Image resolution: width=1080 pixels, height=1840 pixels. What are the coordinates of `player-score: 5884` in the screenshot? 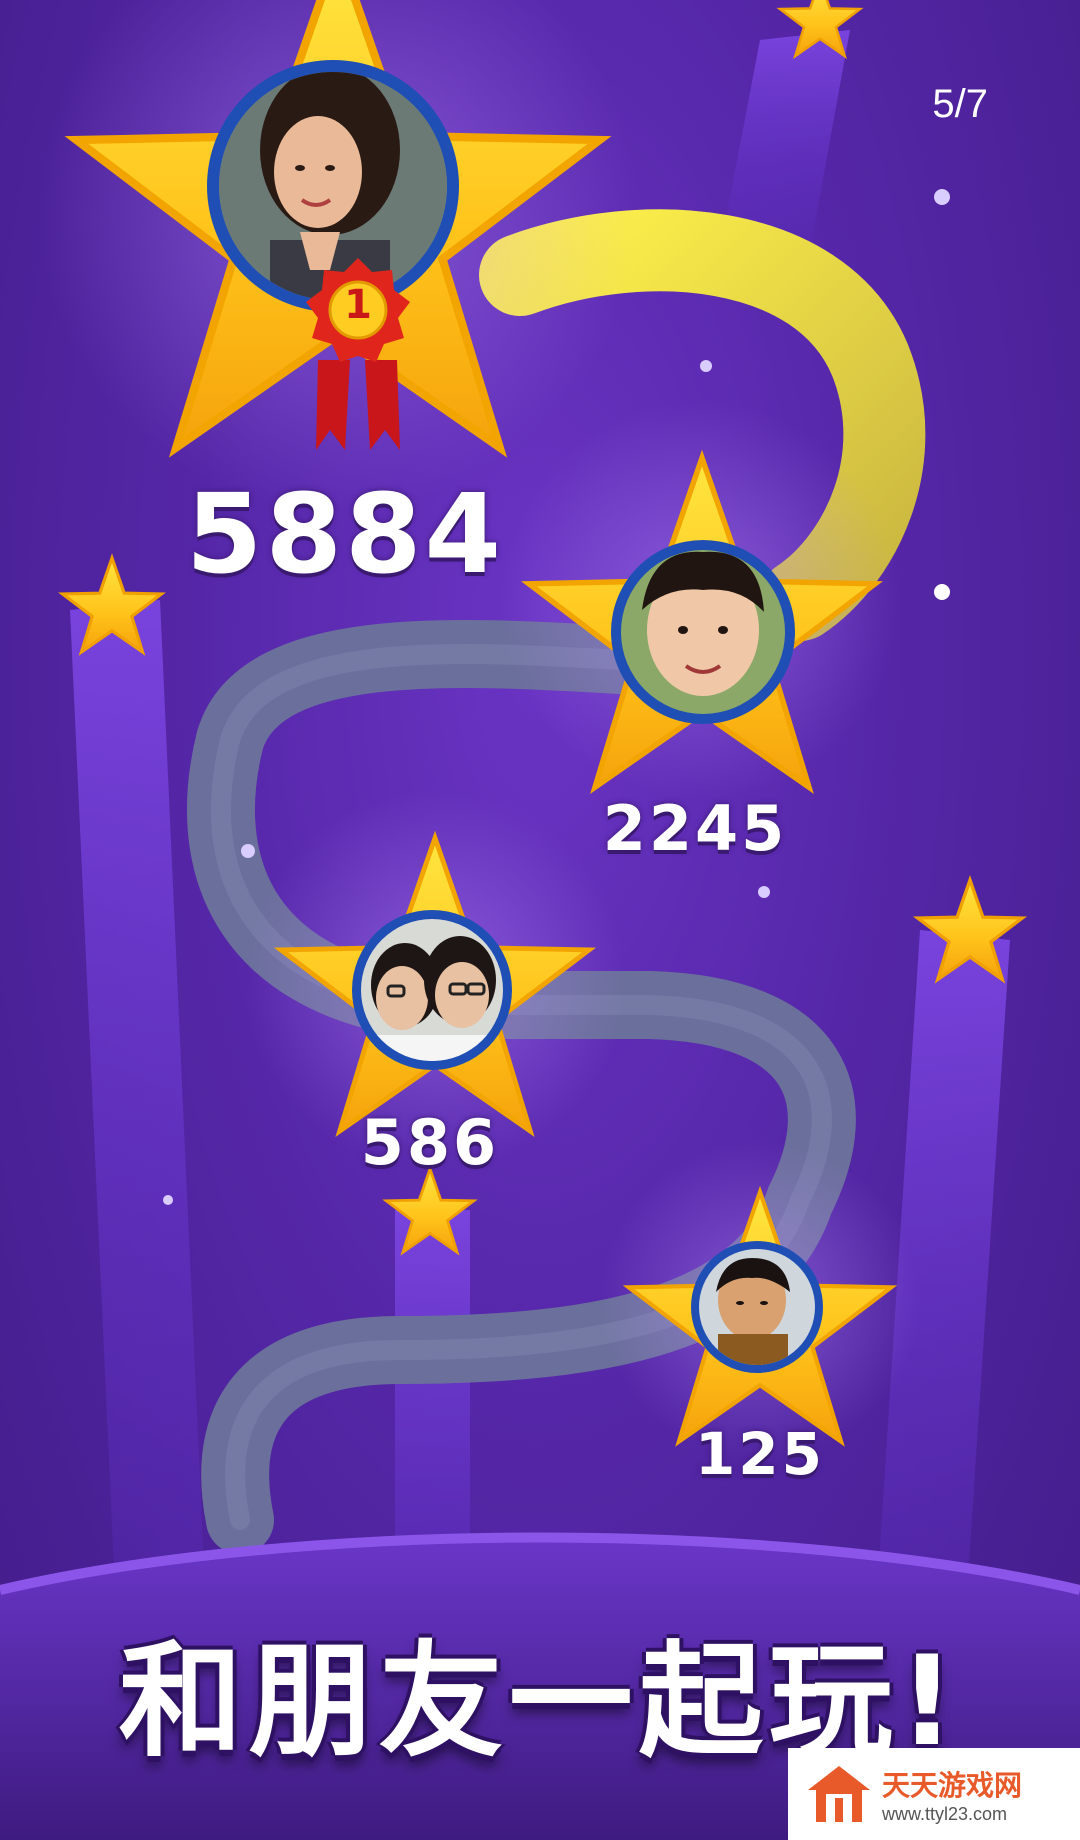 It's located at (345, 534).